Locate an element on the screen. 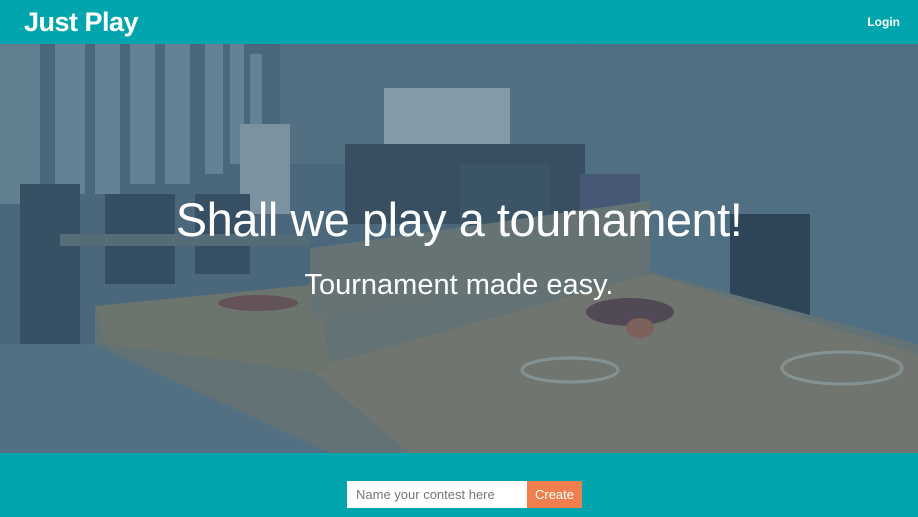 The width and height of the screenshot is (918, 517). hero-subtitle: Tournament made easy. is located at coordinates (459, 285).